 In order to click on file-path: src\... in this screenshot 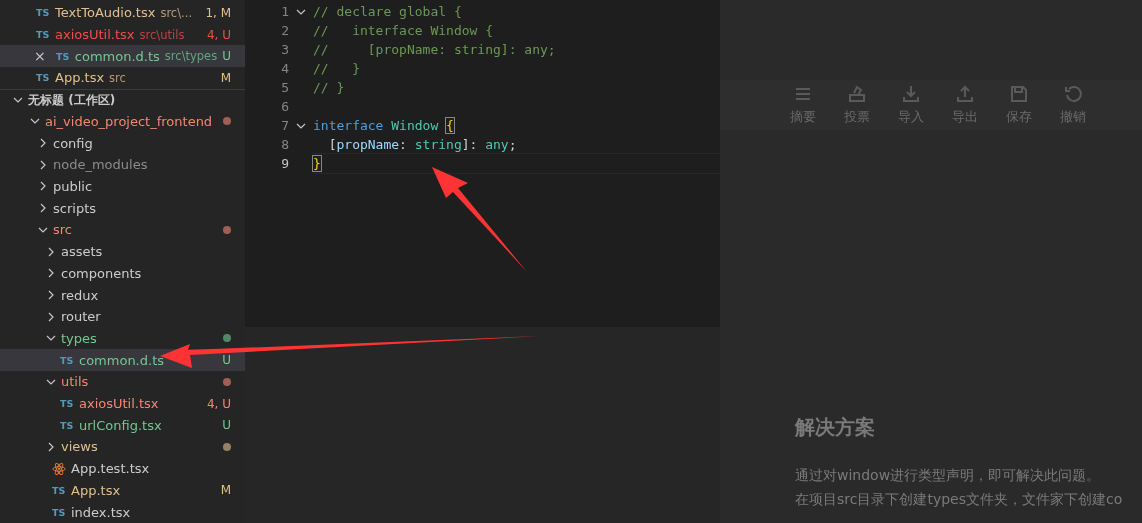, I will do `click(176, 12)`.